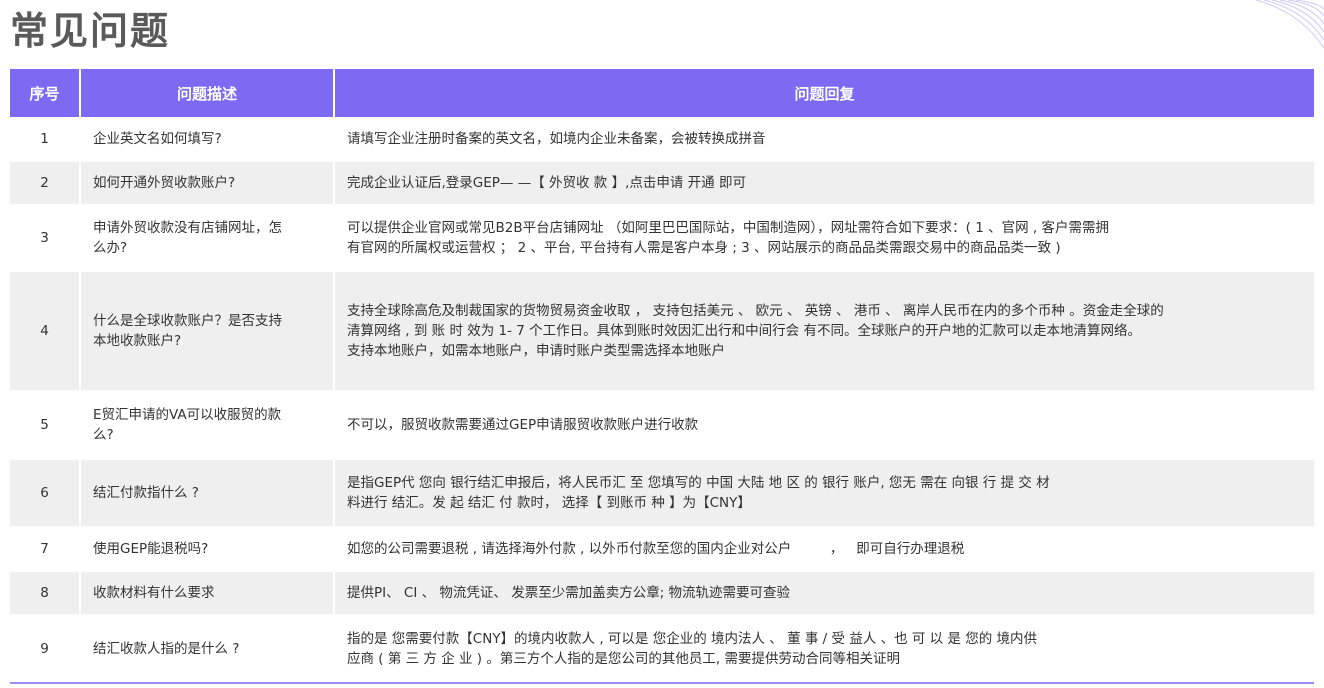 This screenshot has height=688, width=1324. I want to click on row-answer: 完成企业认证后,登录GEP— —【 外贸收 款 】,点击申请 开通 即可, so click(824, 183).